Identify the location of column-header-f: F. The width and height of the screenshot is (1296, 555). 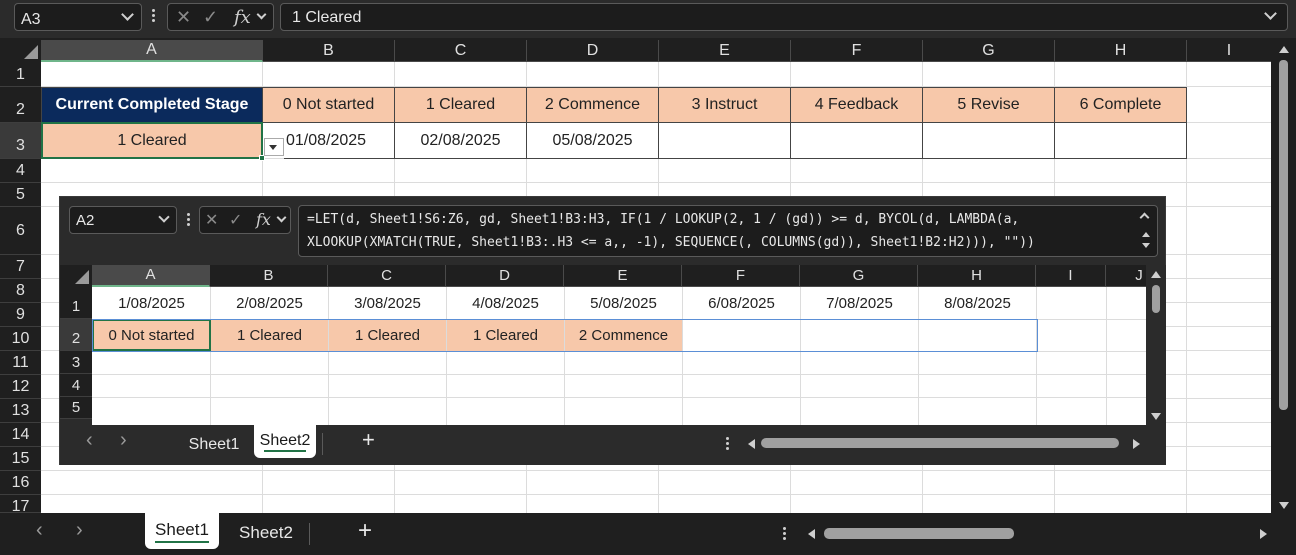
(857, 51).